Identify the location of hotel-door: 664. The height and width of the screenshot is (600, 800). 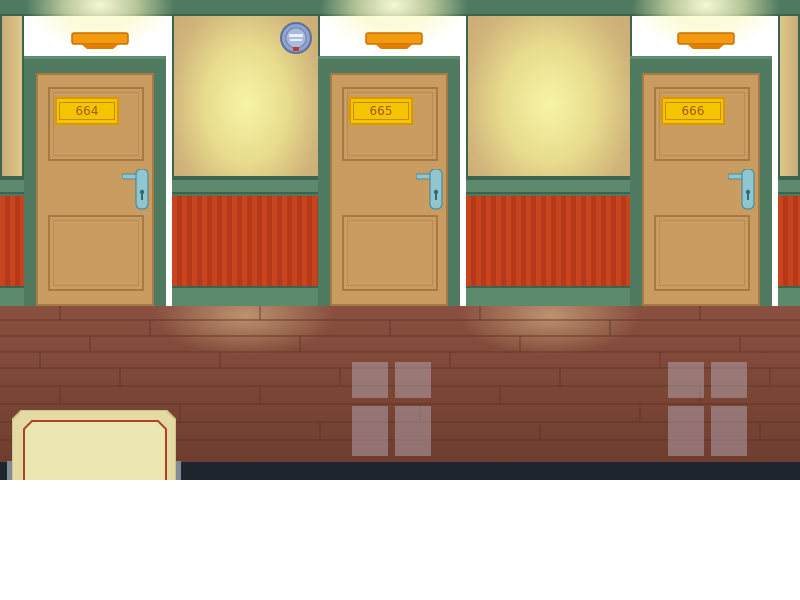
(95, 189).